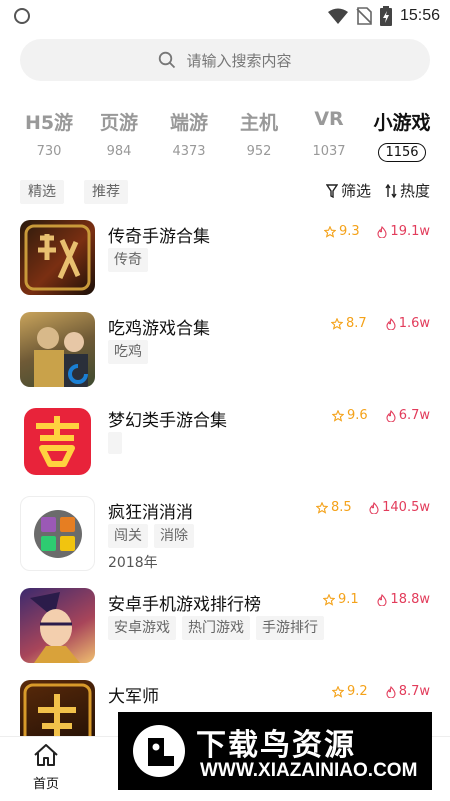 Image resolution: width=450 pixels, height=801 pixels. What do you see at coordinates (408, 691) in the screenshot?
I see `heat: 8.7w` at bounding box center [408, 691].